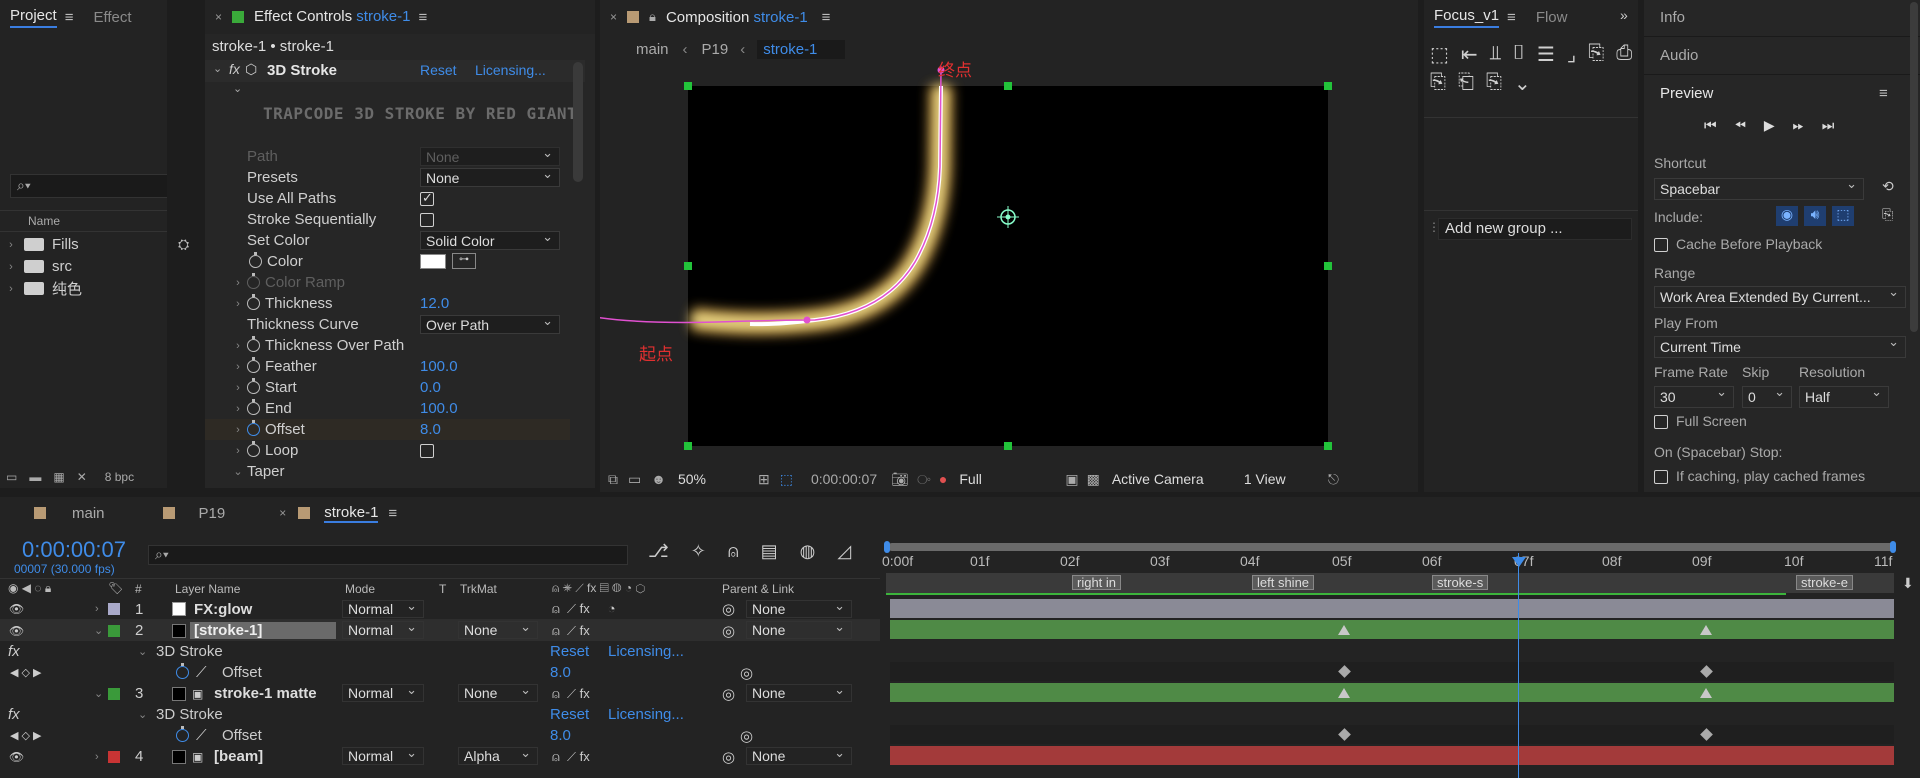 The width and height of the screenshot is (1920, 778). Describe the element at coordinates (439, 366) in the screenshot. I see `feather-value: 100.0` at that location.